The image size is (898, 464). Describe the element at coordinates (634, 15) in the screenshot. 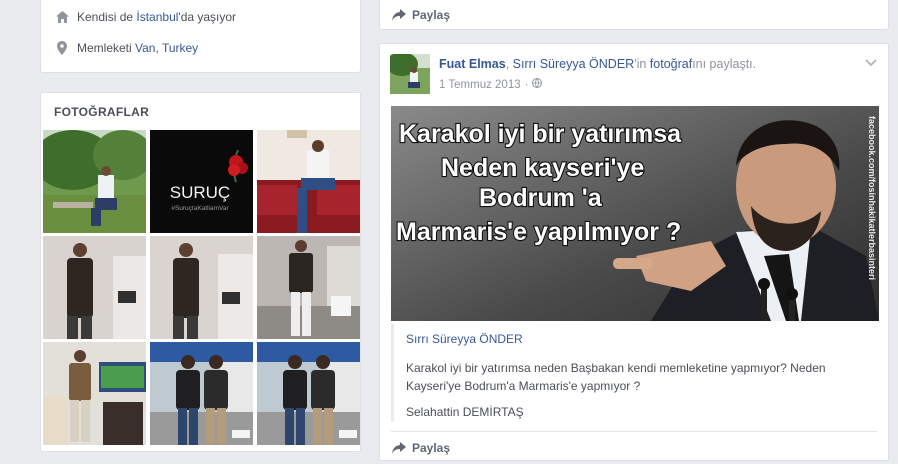

I see `previous-post-footer: Paylaş` at that location.